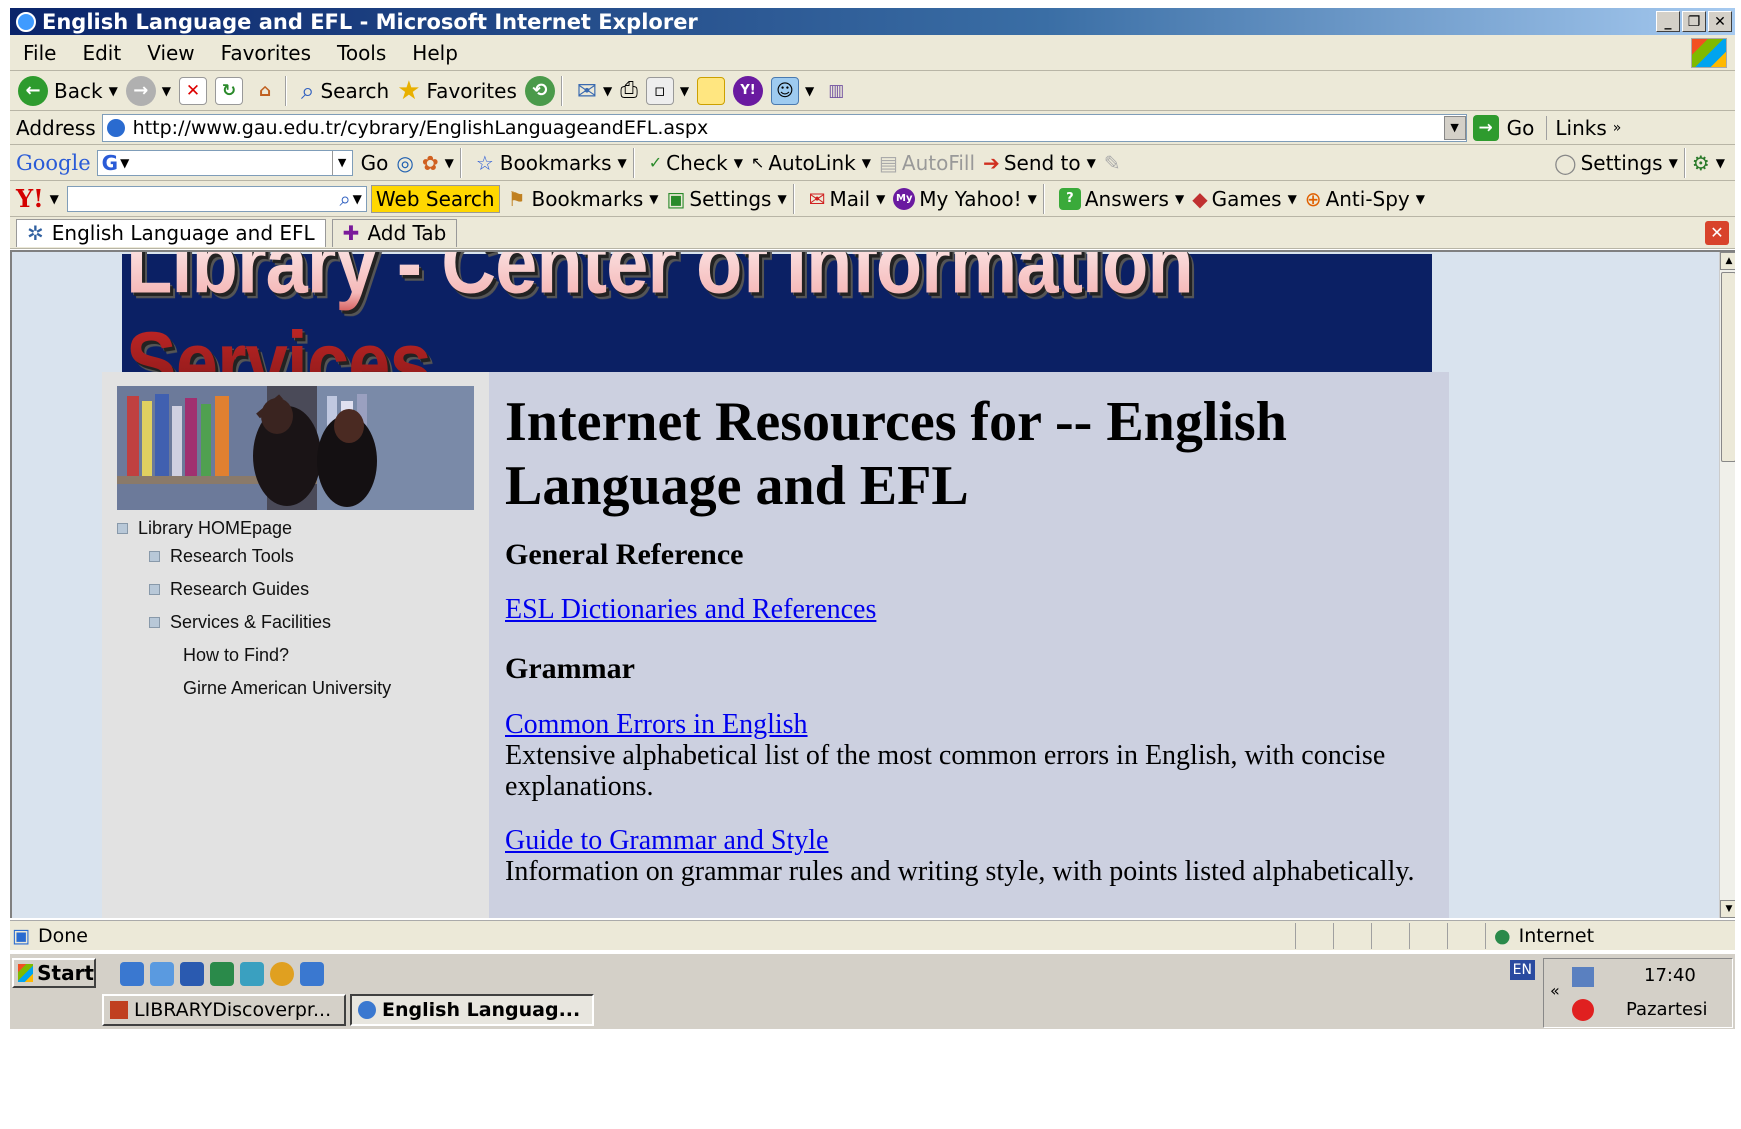 The width and height of the screenshot is (1741, 1129). What do you see at coordinates (170, 53) in the screenshot?
I see `menu-view: View` at bounding box center [170, 53].